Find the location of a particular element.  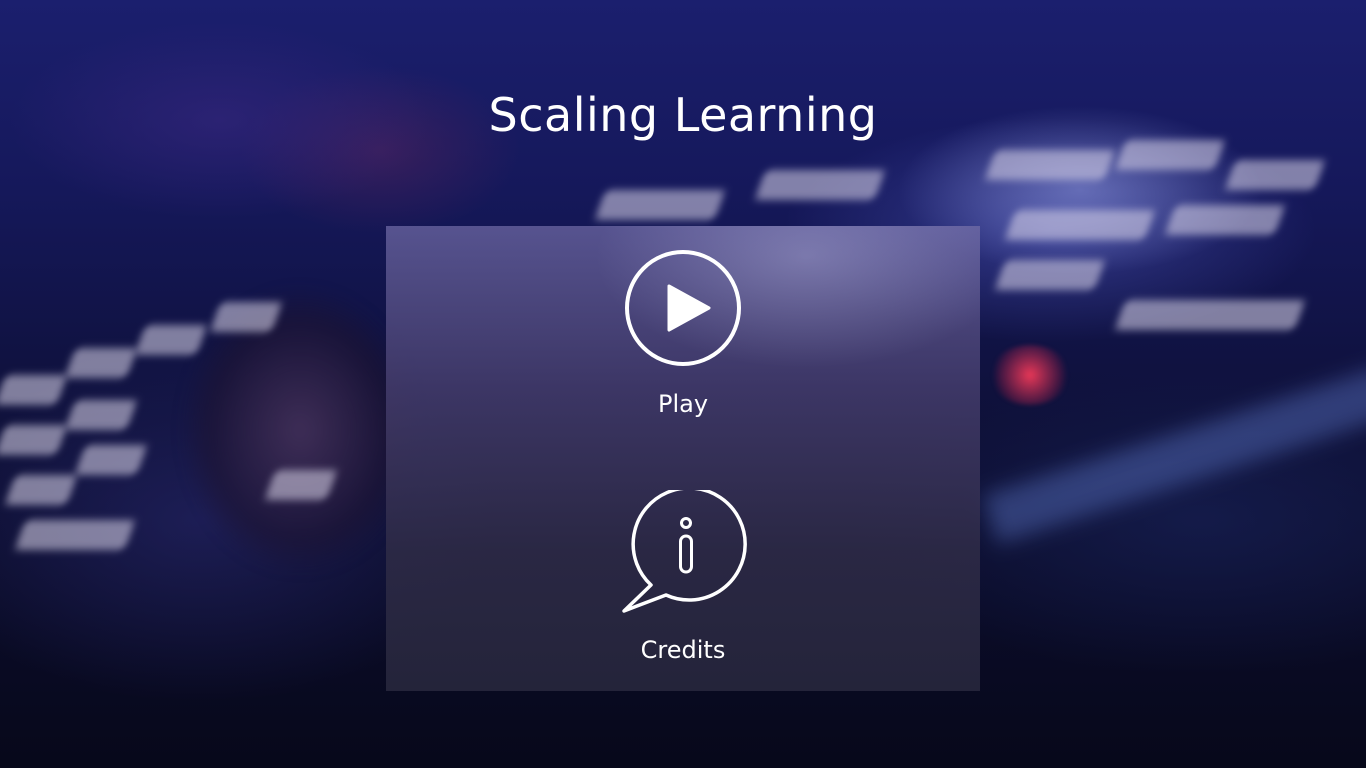

credits-button: Credits is located at coordinates (683, 577).